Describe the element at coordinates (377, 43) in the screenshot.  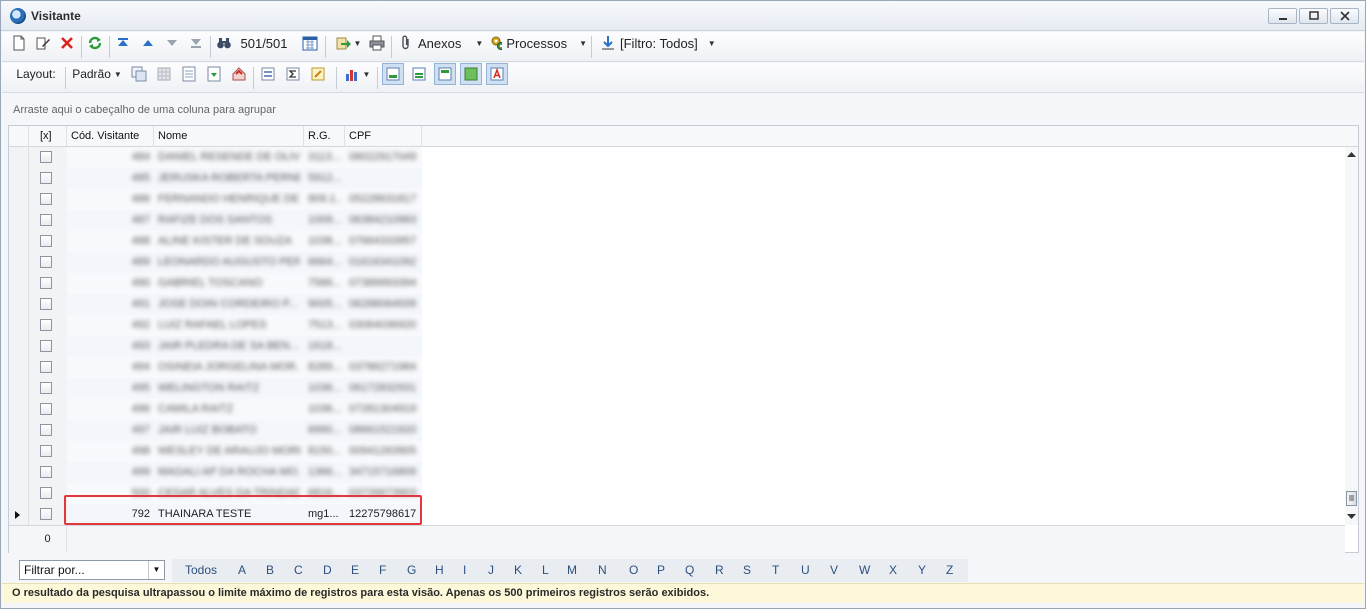
I see `print-button` at that location.